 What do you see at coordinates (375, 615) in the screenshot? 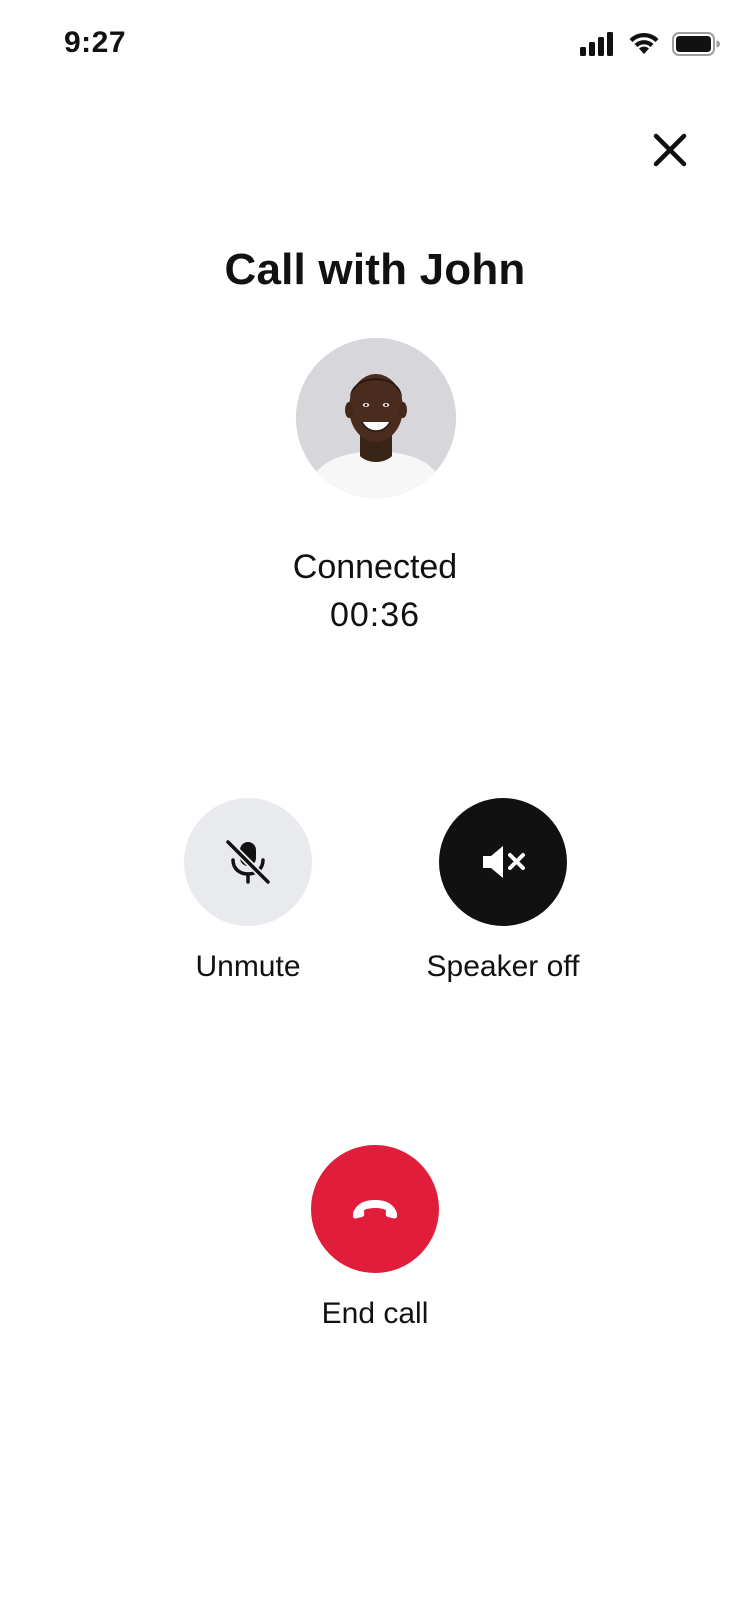
I see `call-timer: 00:36` at bounding box center [375, 615].